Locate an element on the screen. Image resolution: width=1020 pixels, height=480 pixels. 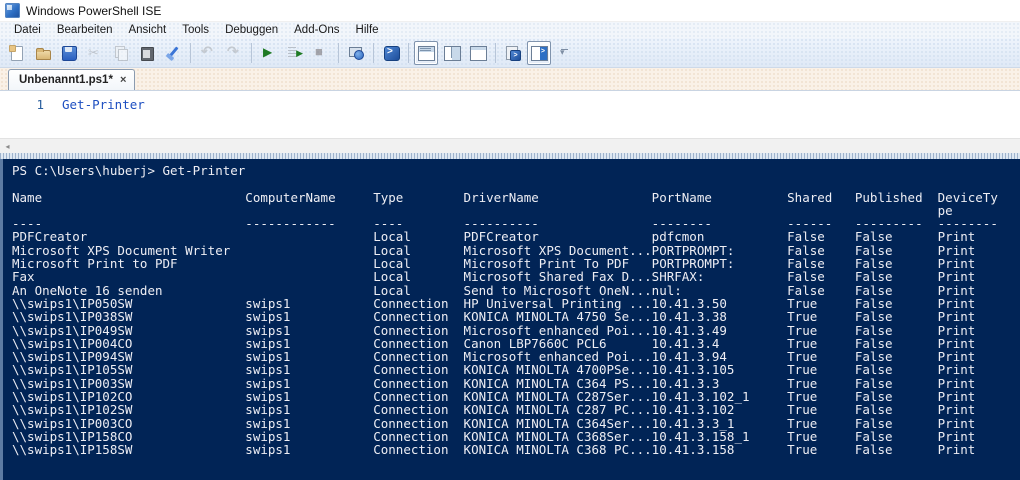
script-pane-top-icon is located at coordinates (426, 53).